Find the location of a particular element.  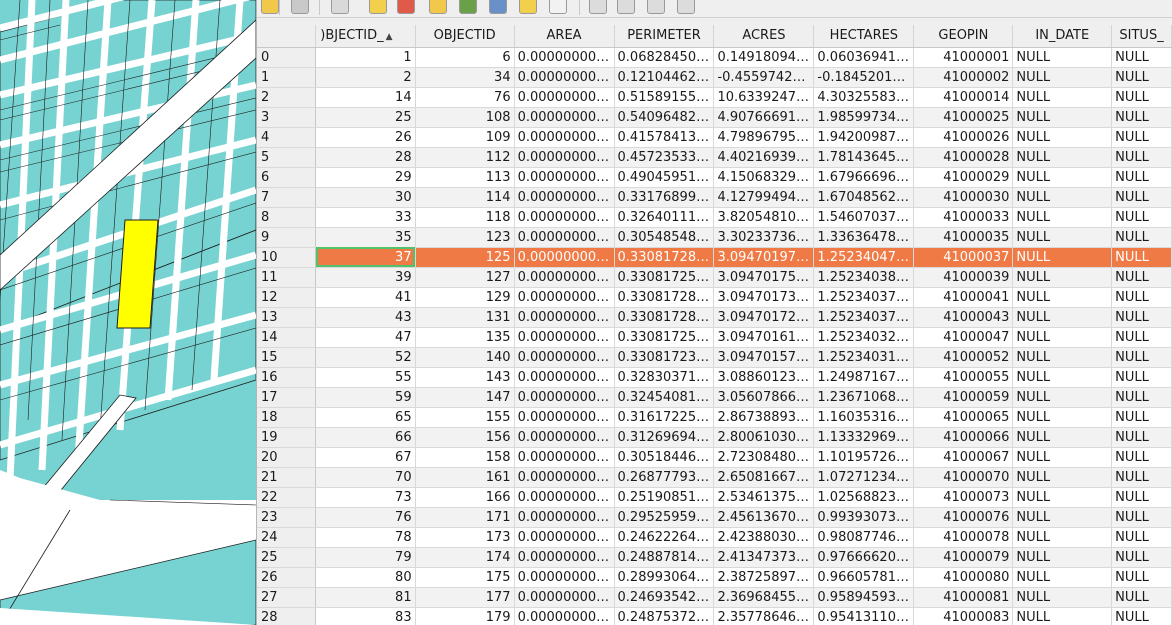

column-header: ACRES is located at coordinates (764, 36).